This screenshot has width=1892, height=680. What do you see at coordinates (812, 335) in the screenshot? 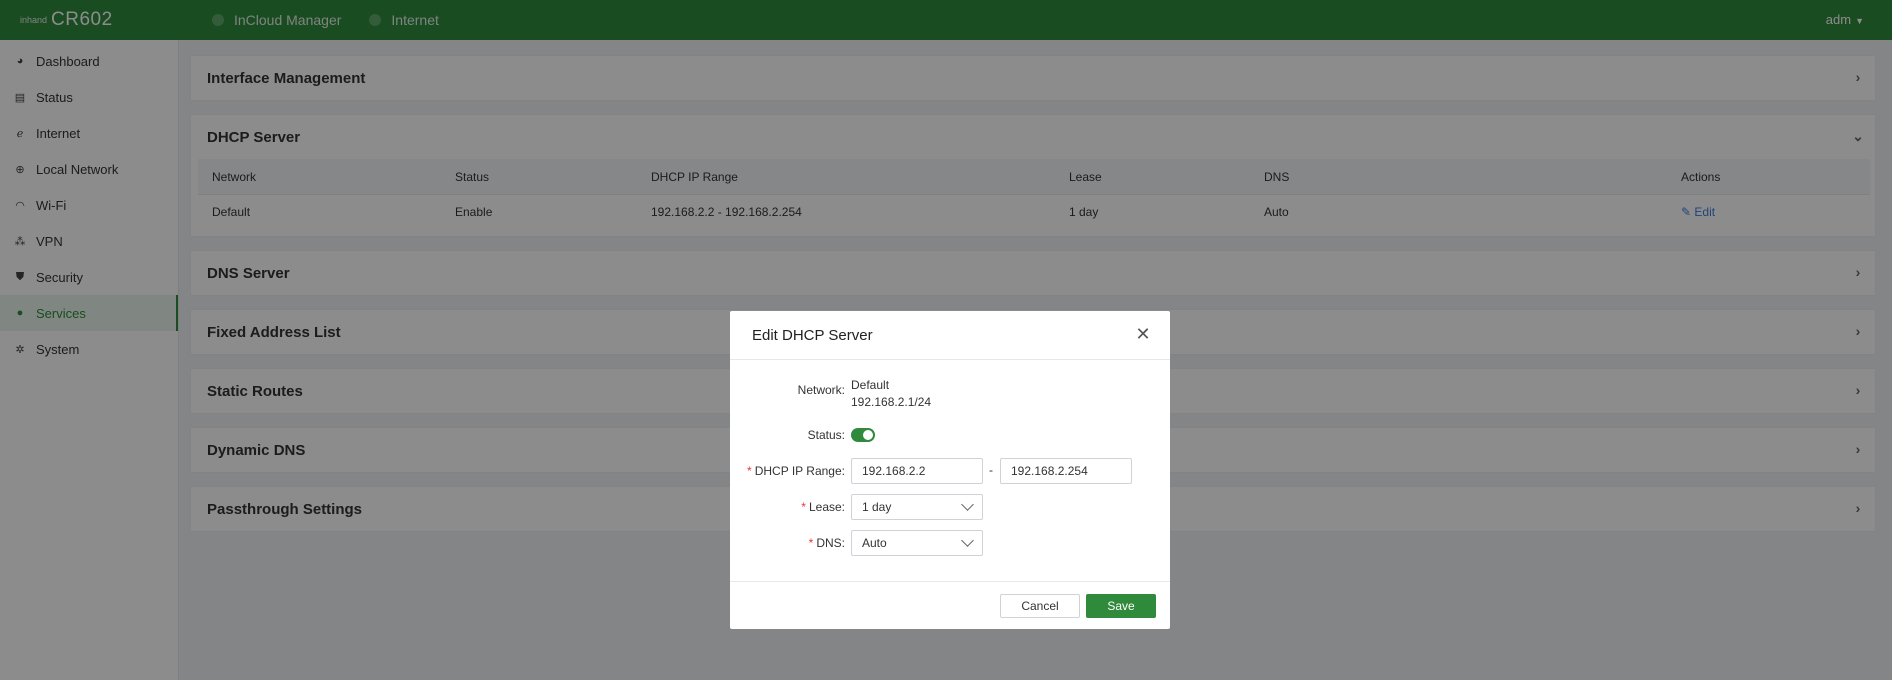
I see `dialog-title: Edit DHCP Server` at bounding box center [812, 335].